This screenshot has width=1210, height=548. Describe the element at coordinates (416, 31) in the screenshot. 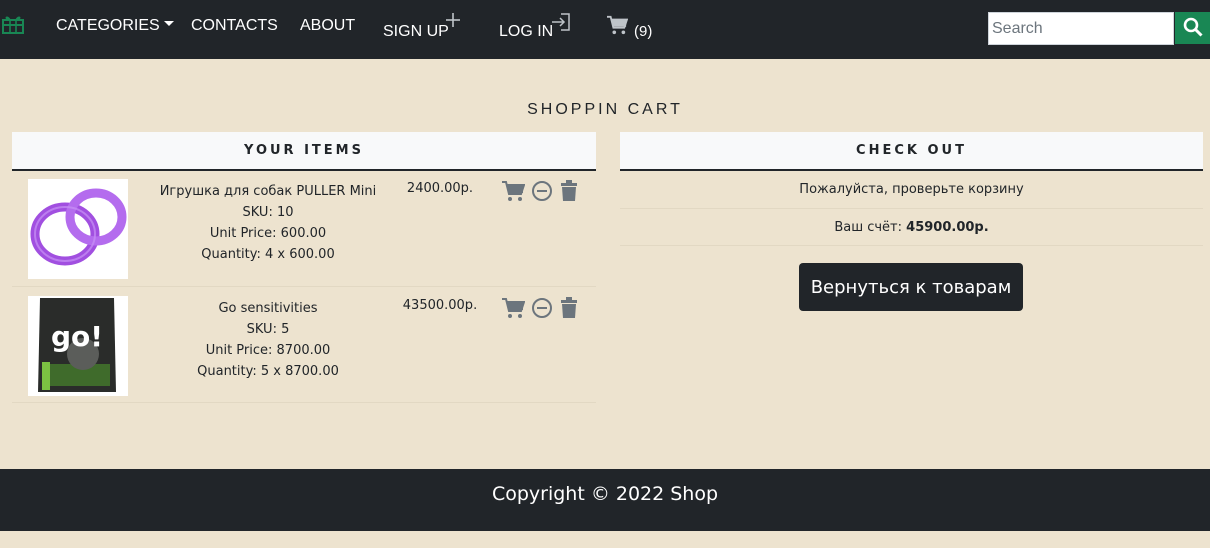

I see `nav-signup-label: SIGN UP` at that location.